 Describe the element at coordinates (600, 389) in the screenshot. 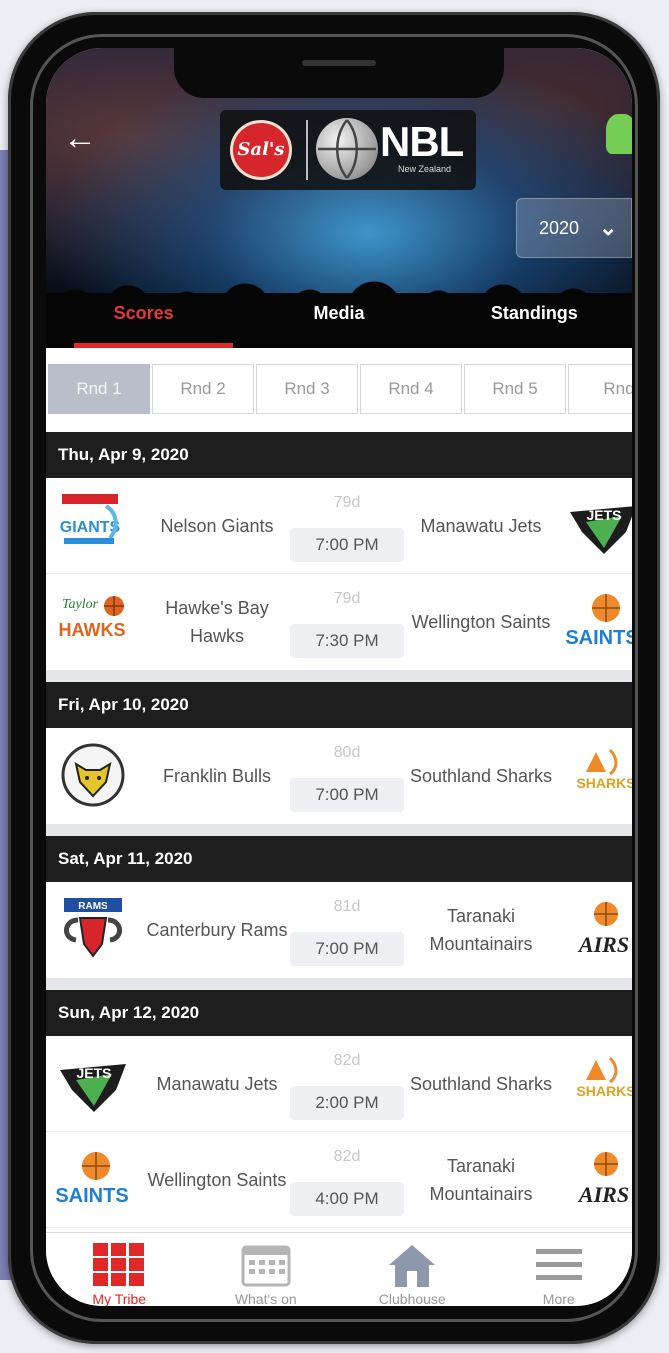

I see `round-tab-6: Rnd` at that location.